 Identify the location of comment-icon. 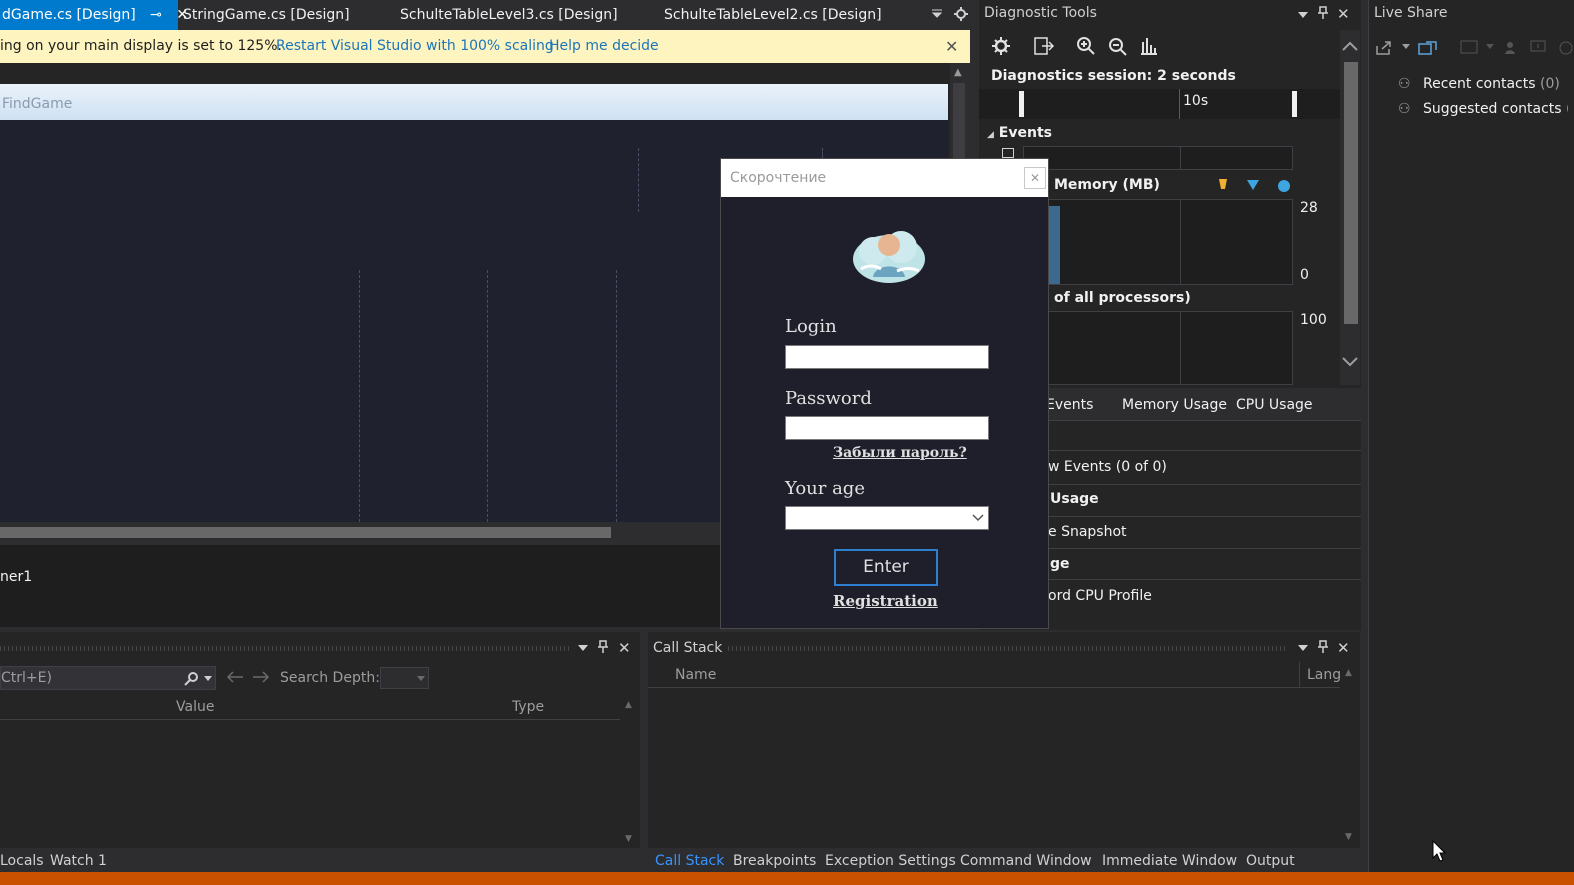
(1539, 48).